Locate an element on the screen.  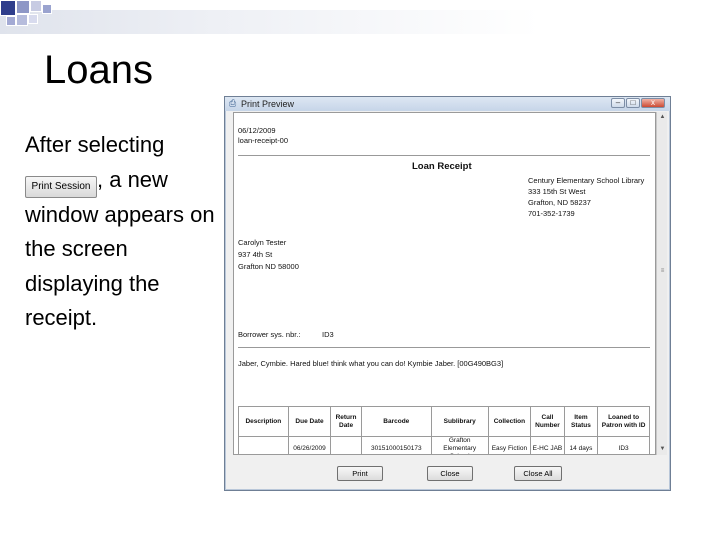
close-all-button: Close All is located at coordinates (538, 473).